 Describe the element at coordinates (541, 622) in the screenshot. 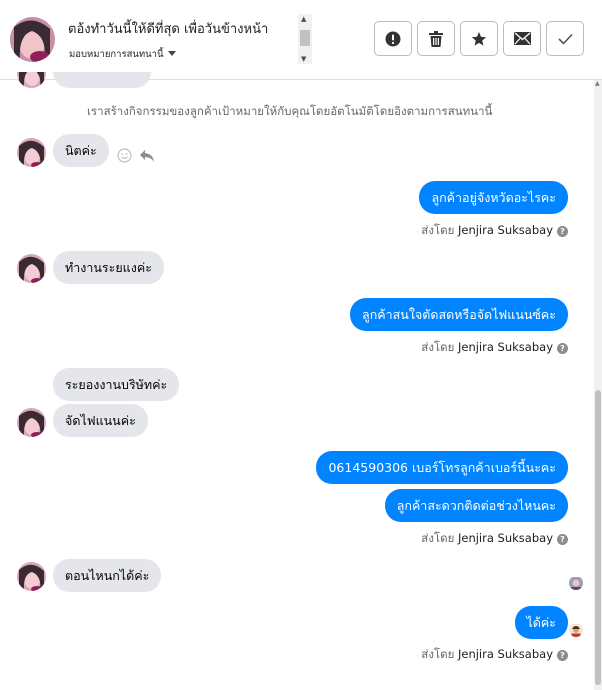

I see `outgoing-message: ได้ค่ะ` at that location.